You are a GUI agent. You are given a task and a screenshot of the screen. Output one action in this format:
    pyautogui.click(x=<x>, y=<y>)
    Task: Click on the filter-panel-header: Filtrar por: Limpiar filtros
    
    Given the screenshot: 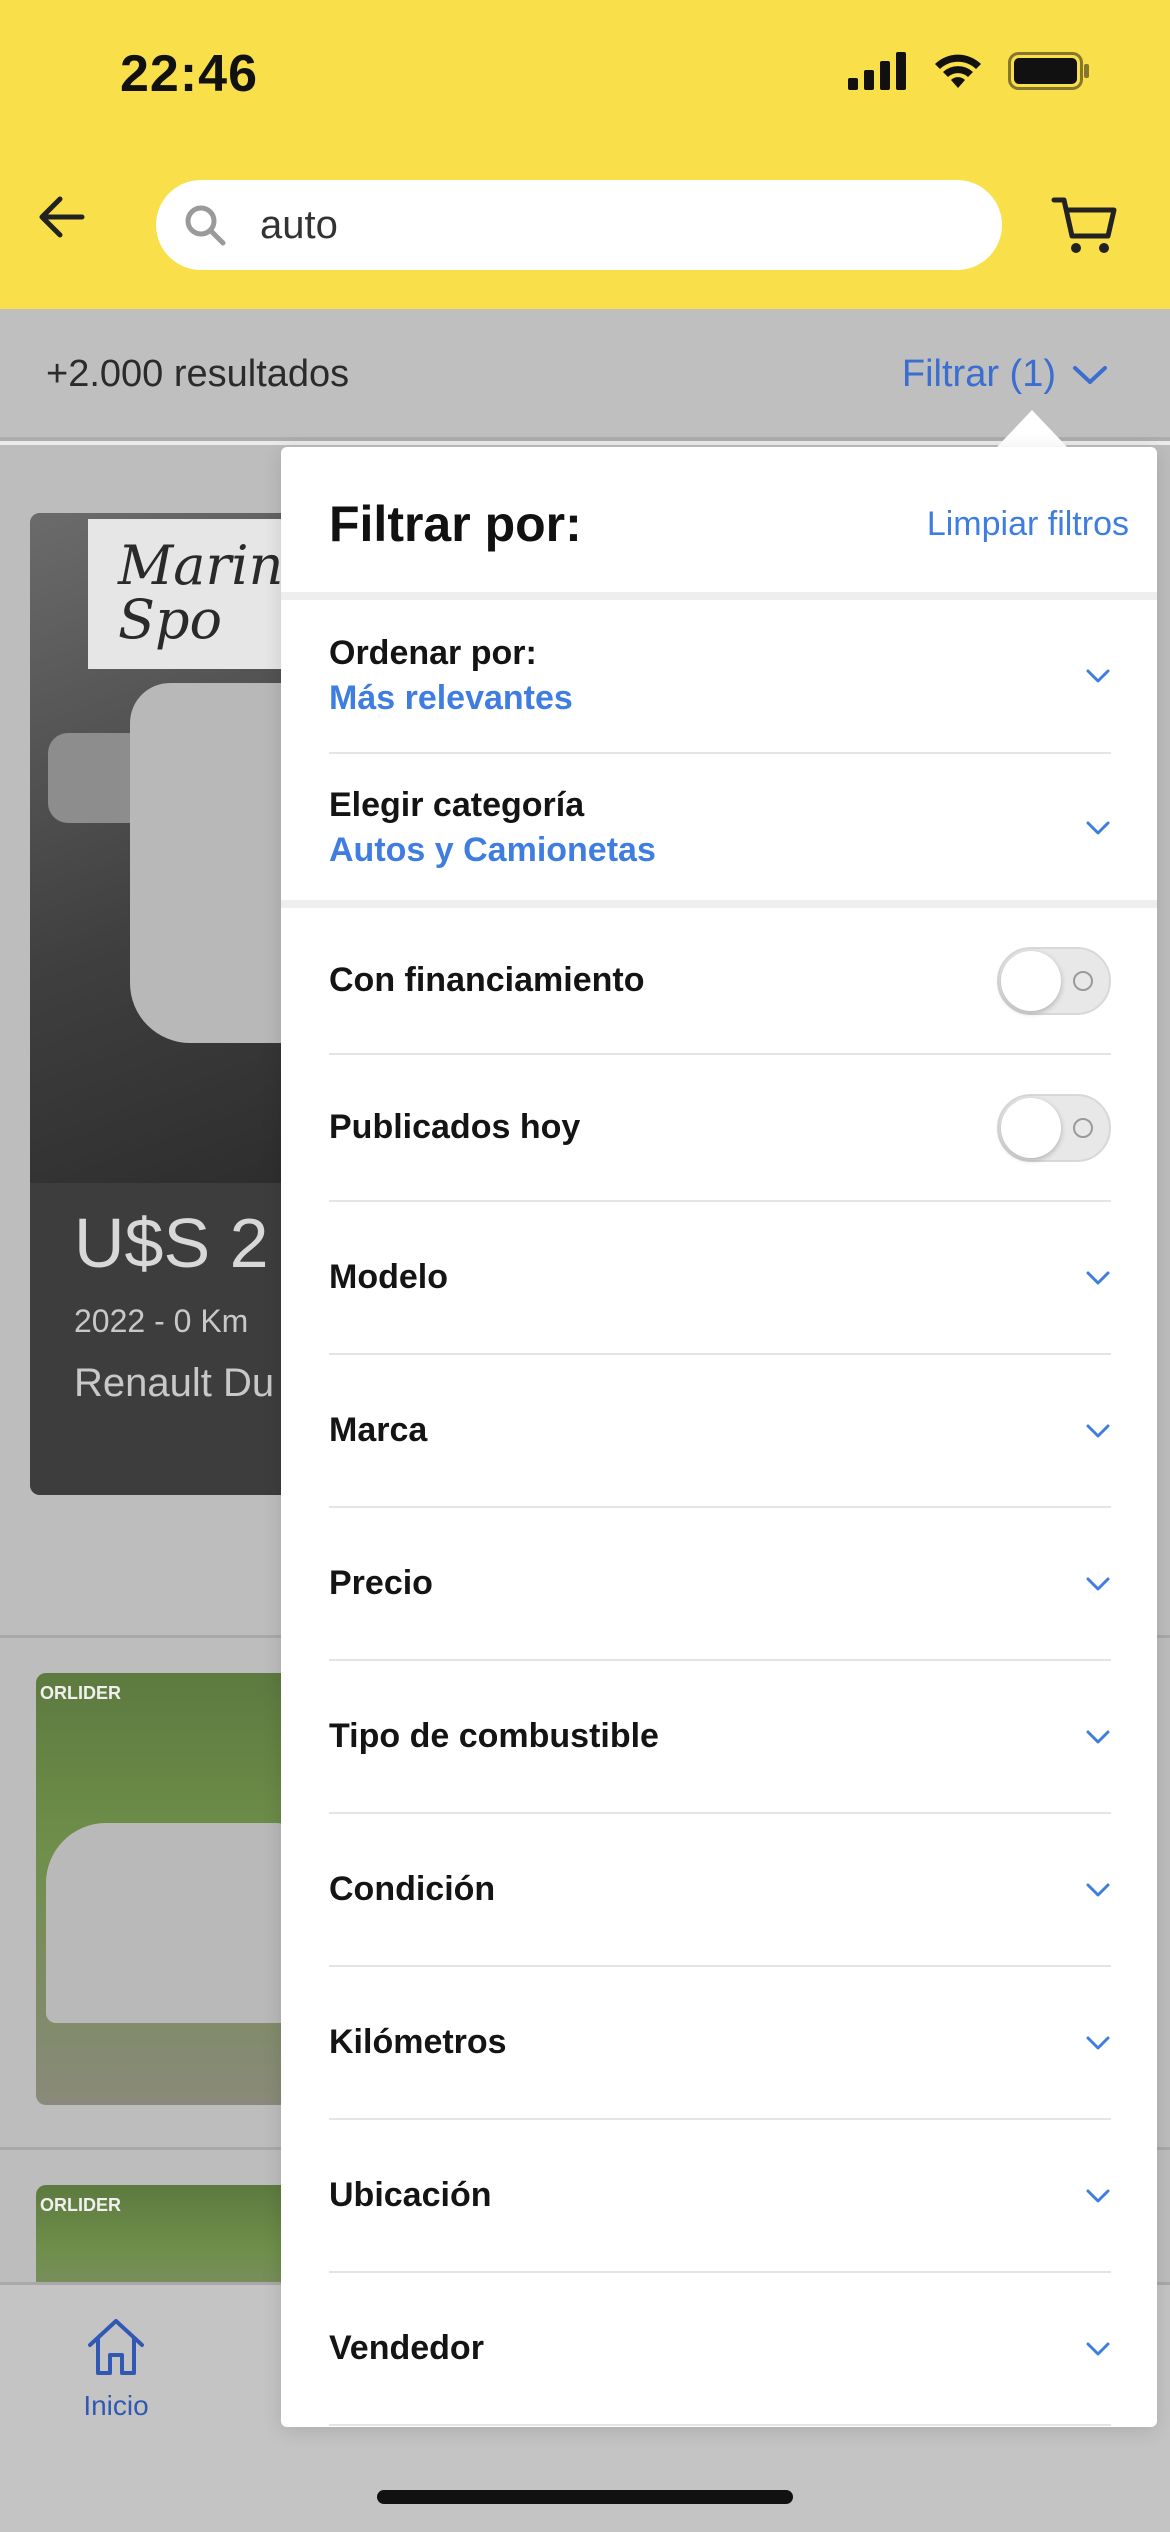 What is the action you would take?
    pyautogui.click(x=729, y=524)
    